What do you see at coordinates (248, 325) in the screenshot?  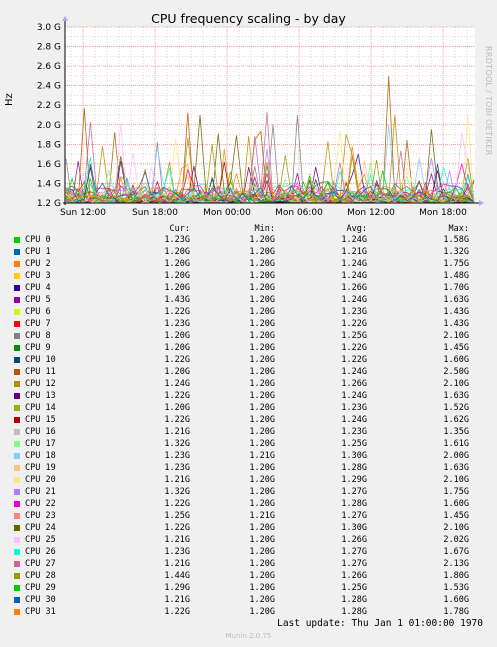 I see `legend-row: CPU 7 1.23G 1.20G 1.22G 1.43G` at bounding box center [248, 325].